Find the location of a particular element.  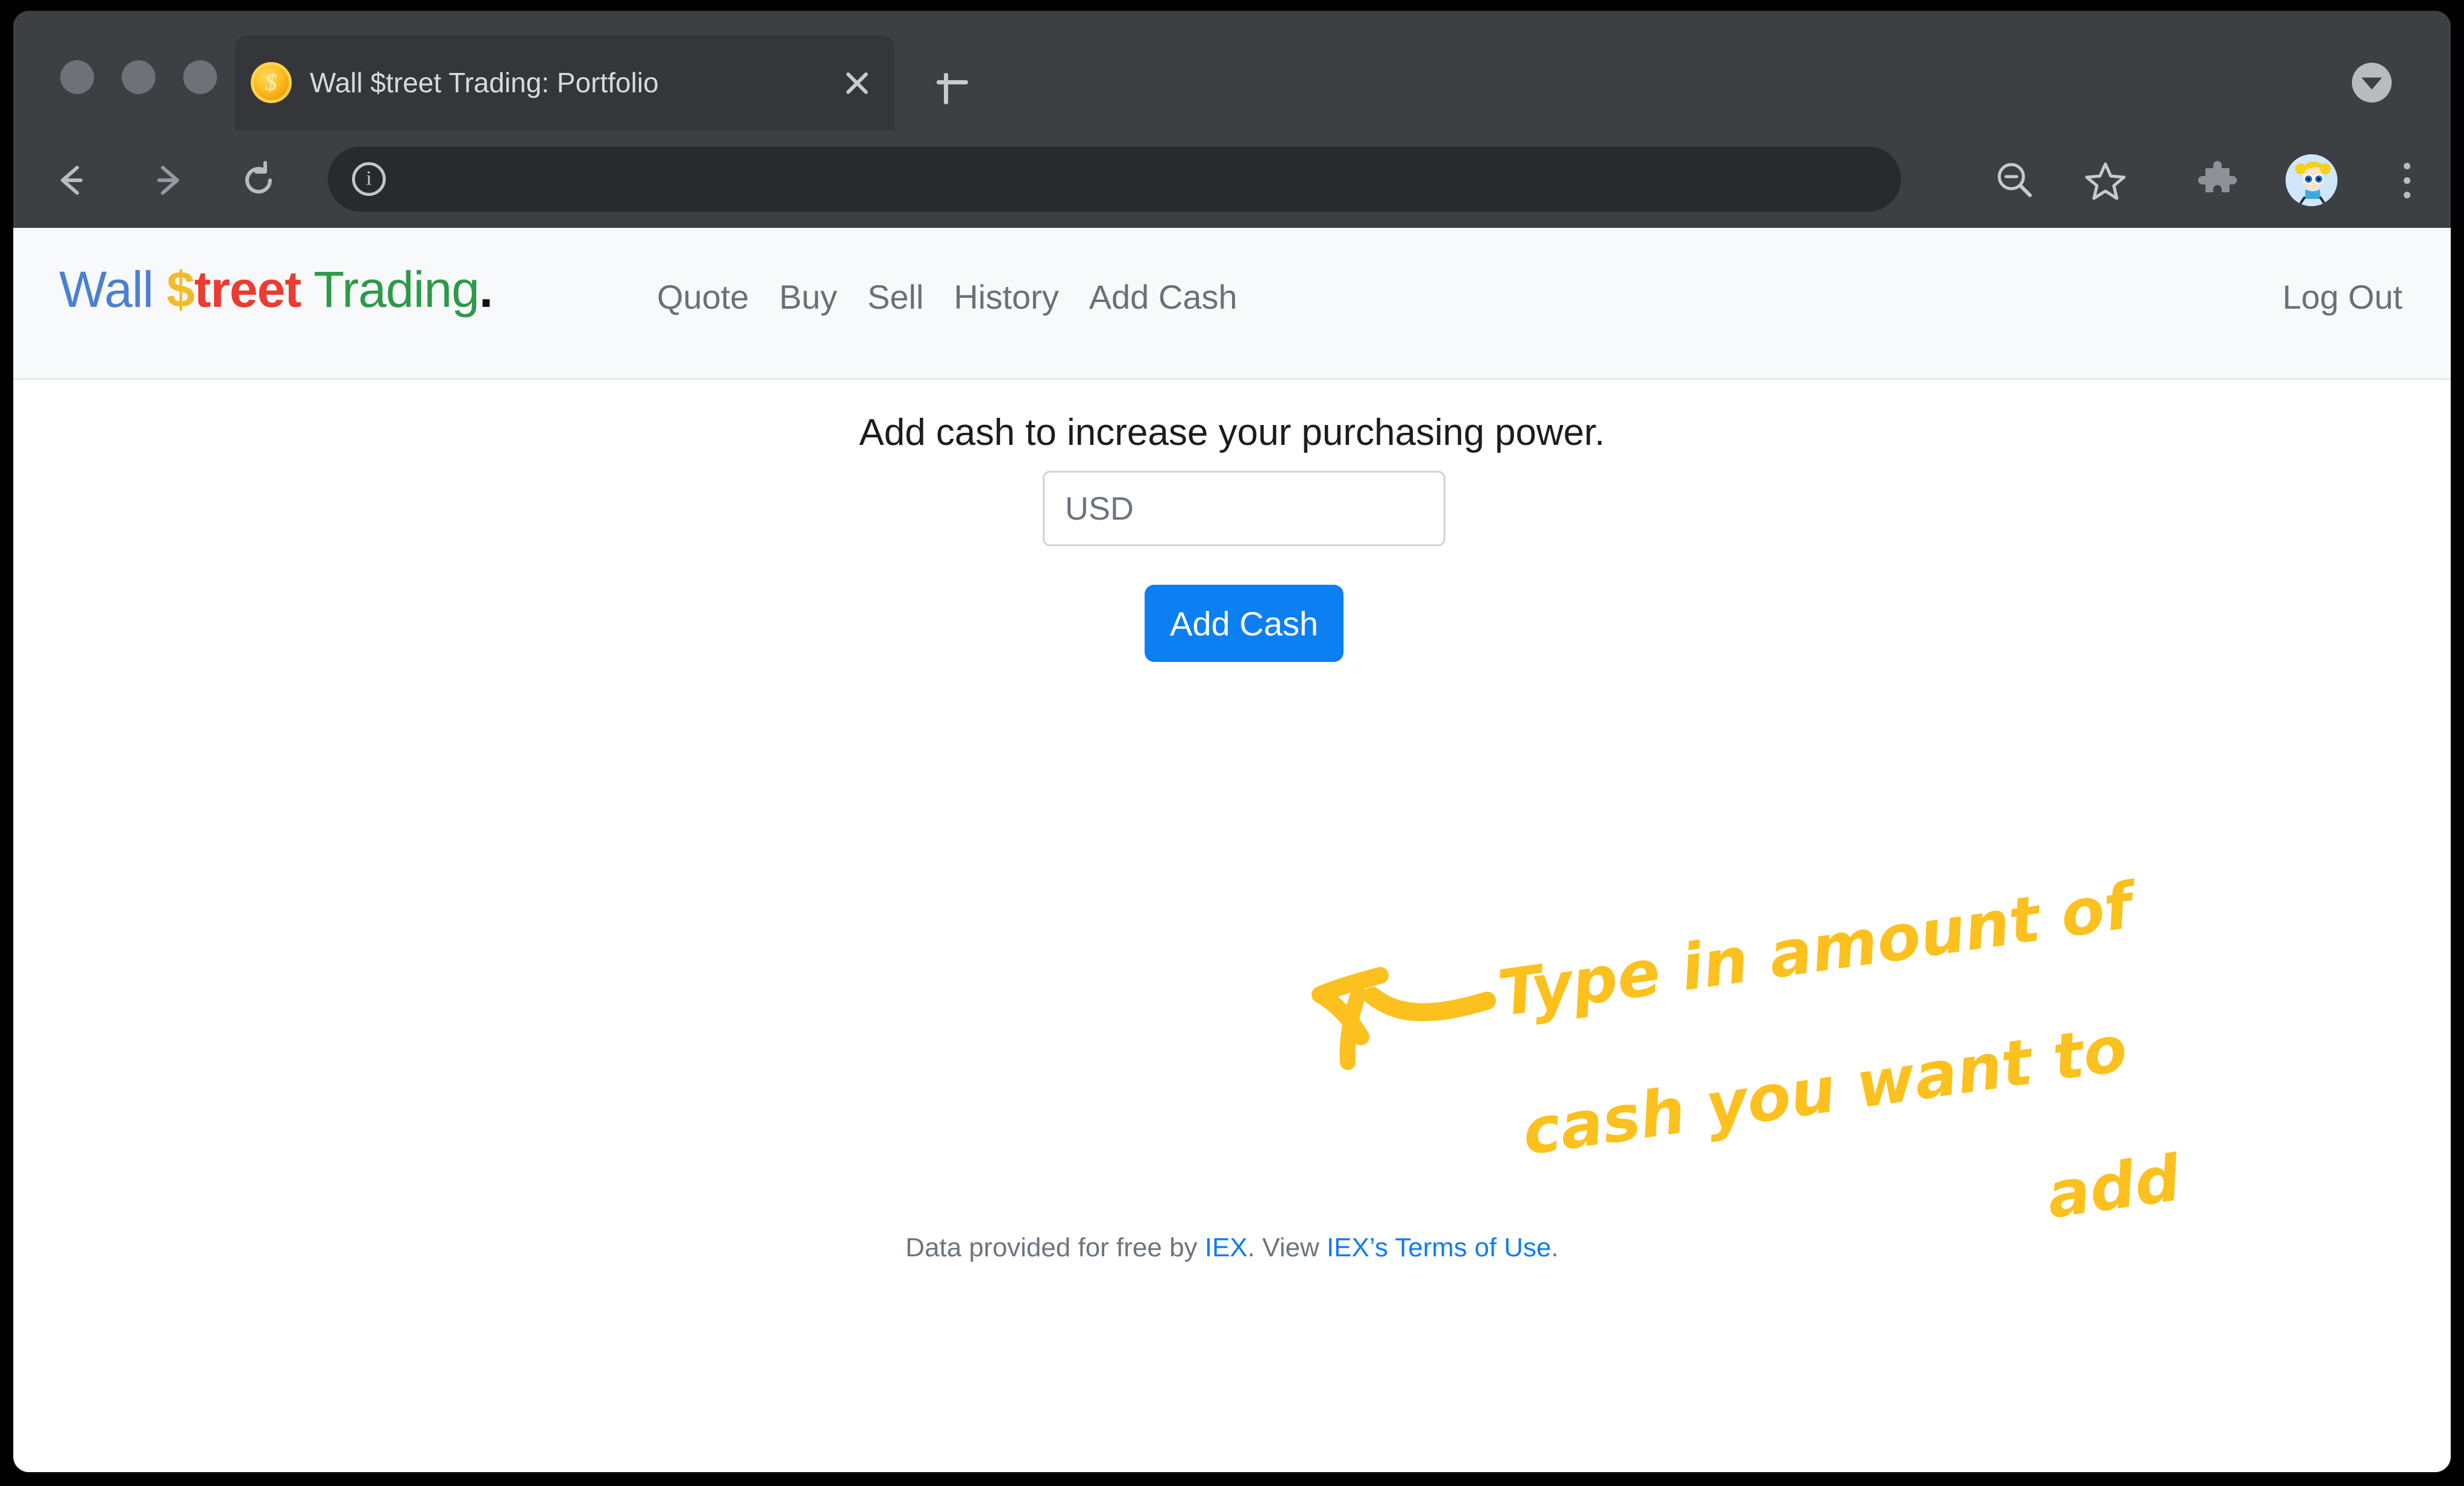

address-bar is located at coordinates (1114, 179).